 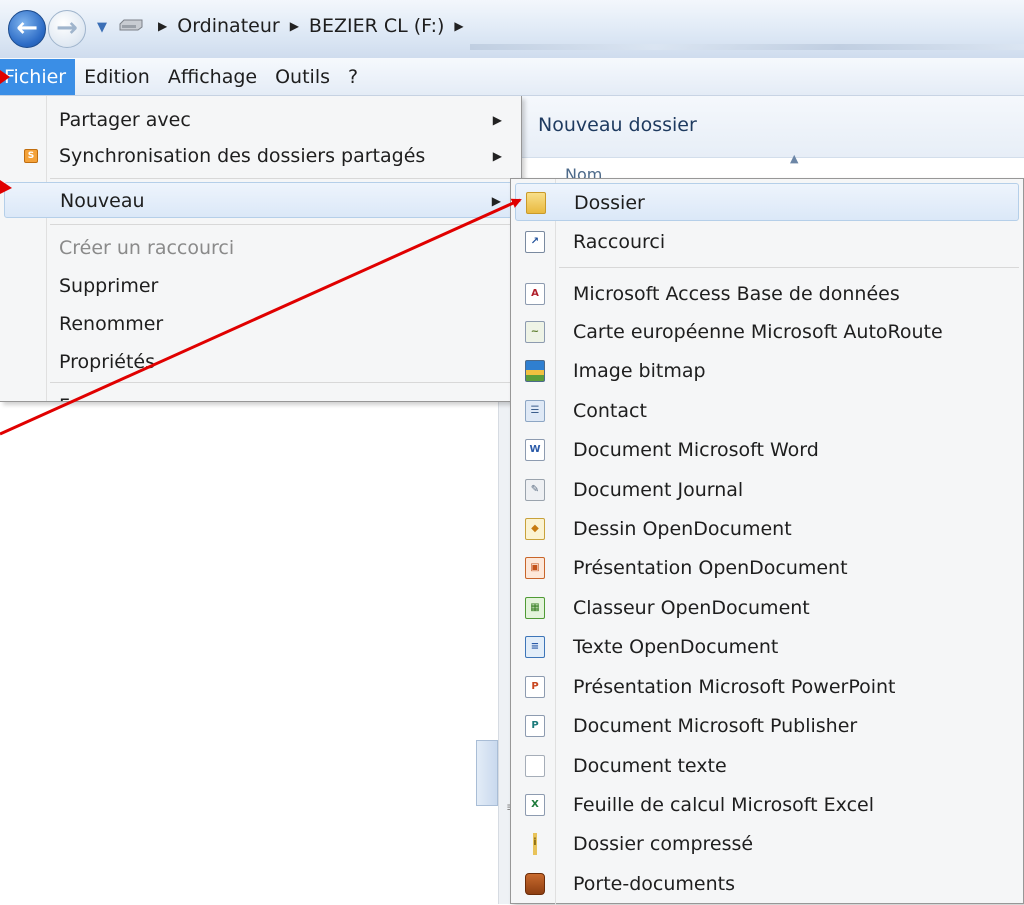 What do you see at coordinates (663, 844) in the screenshot?
I see `menu-item-label: Dossier compressé` at bounding box center [663, 844].